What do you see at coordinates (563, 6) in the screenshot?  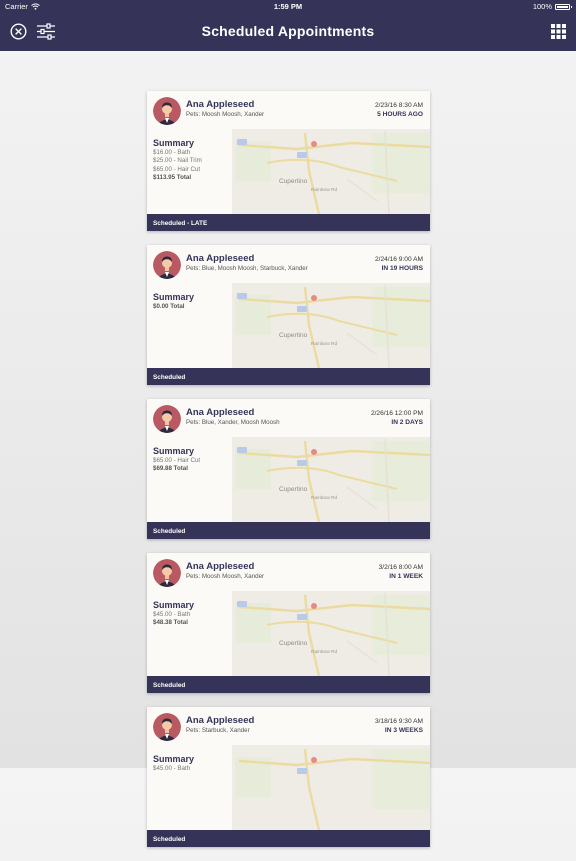 I see `battery-icon` at bounding box center [563, 6].